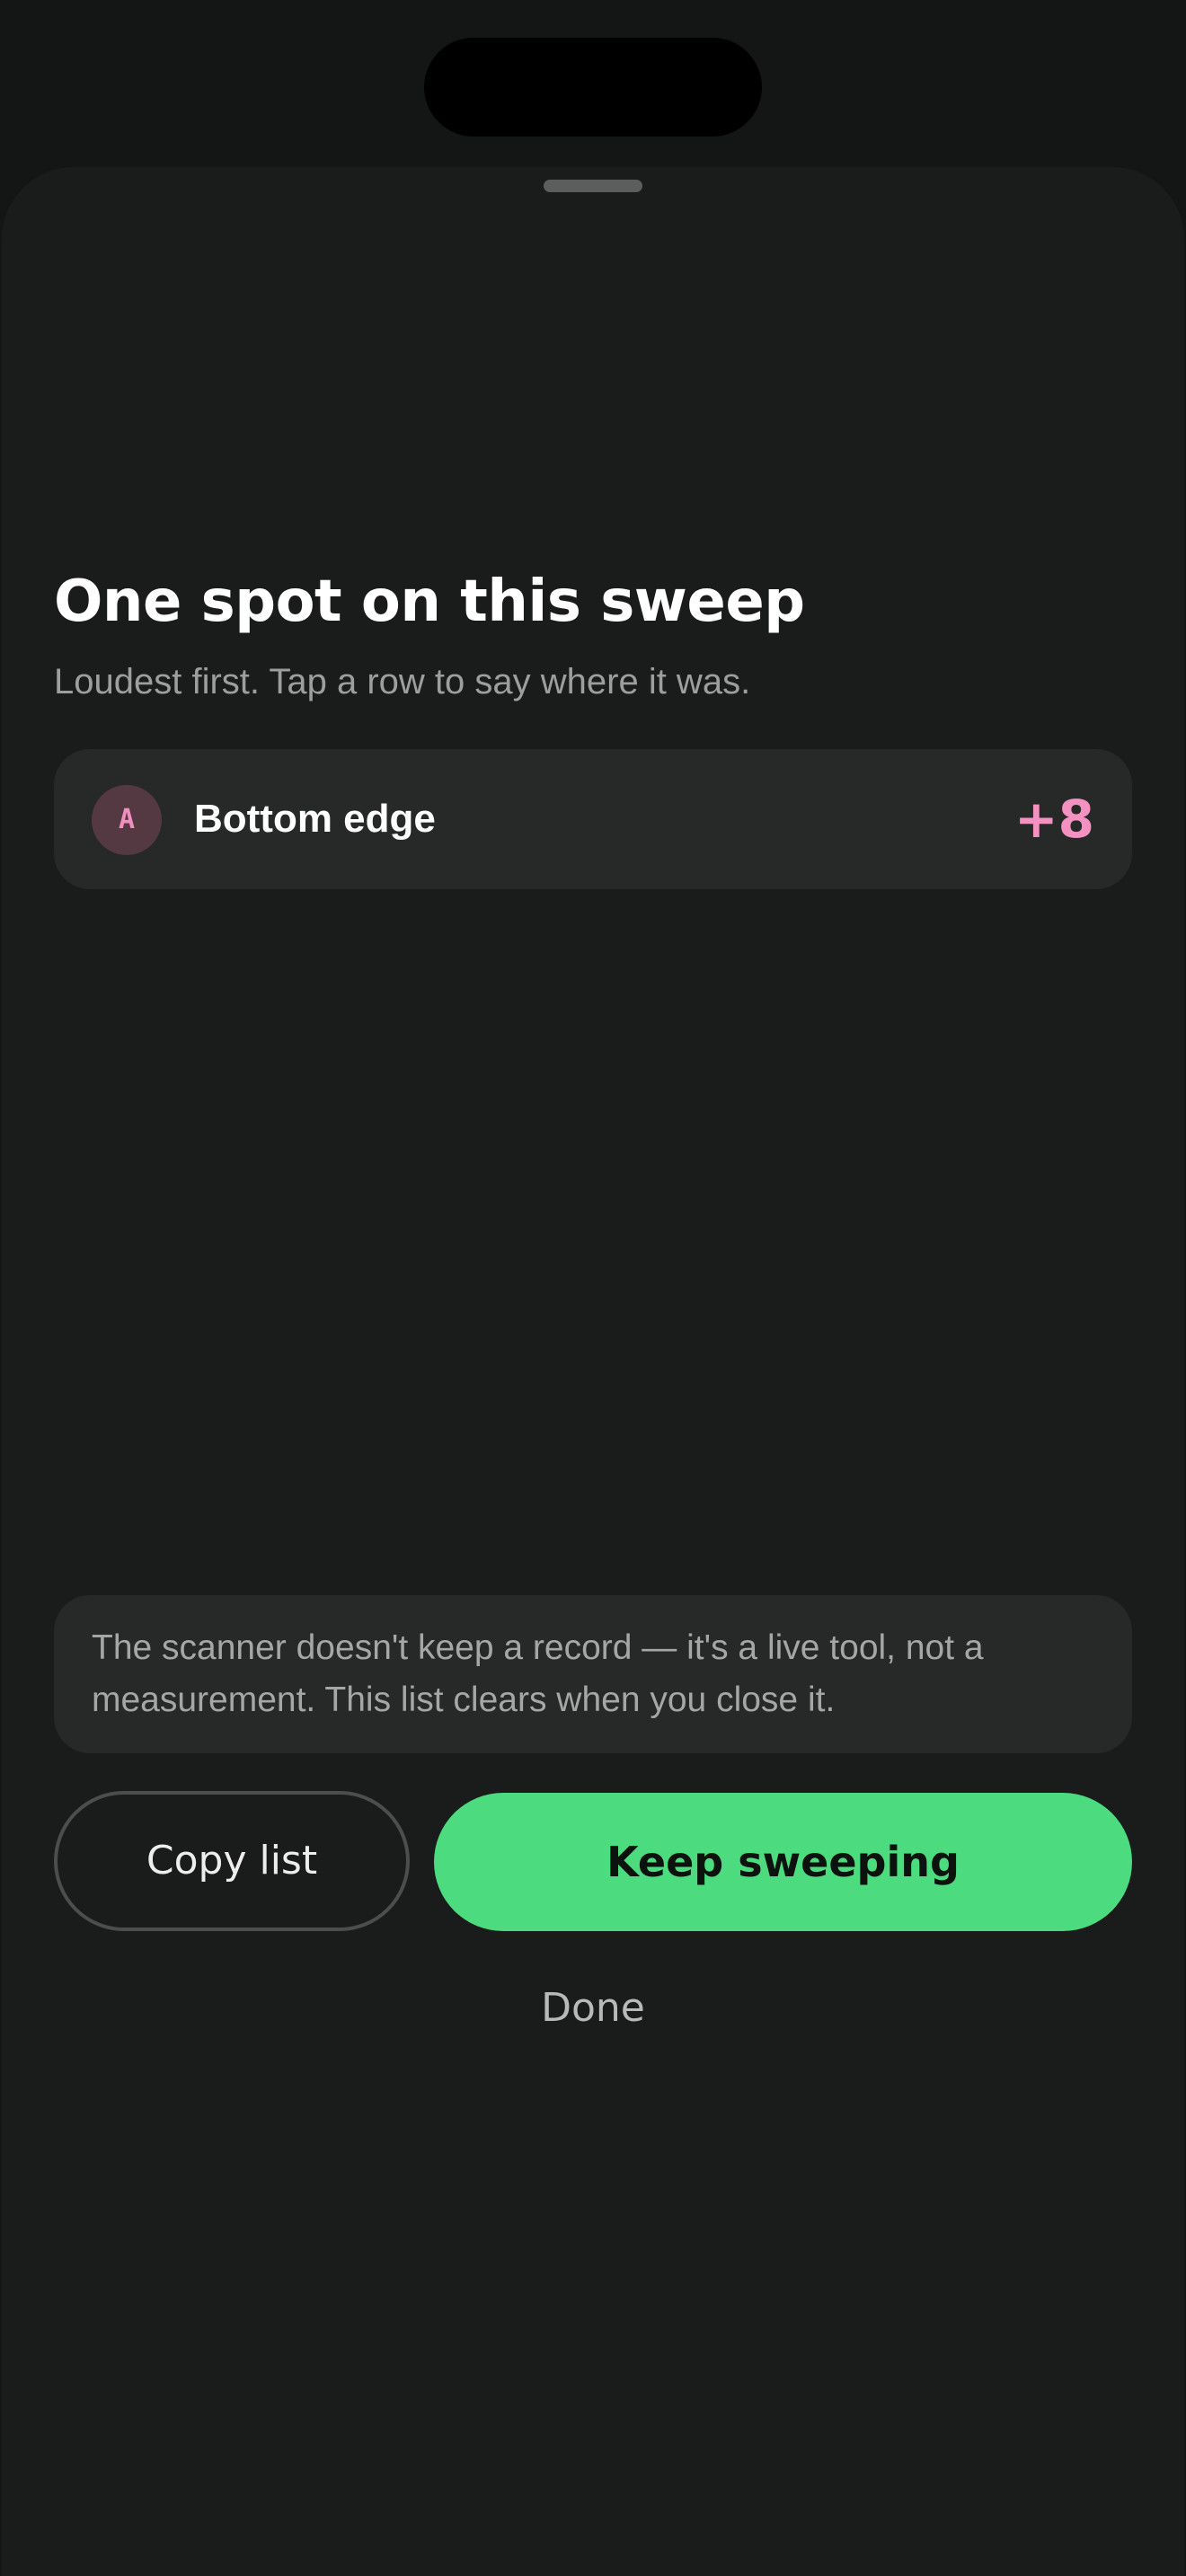 The width and height of the screenshot is (1186, 2576). What do you see at coordinates (232, 1861) in the screenshot?
I see `copy-list-button: Copy list` at bounding box center [232, 1861].